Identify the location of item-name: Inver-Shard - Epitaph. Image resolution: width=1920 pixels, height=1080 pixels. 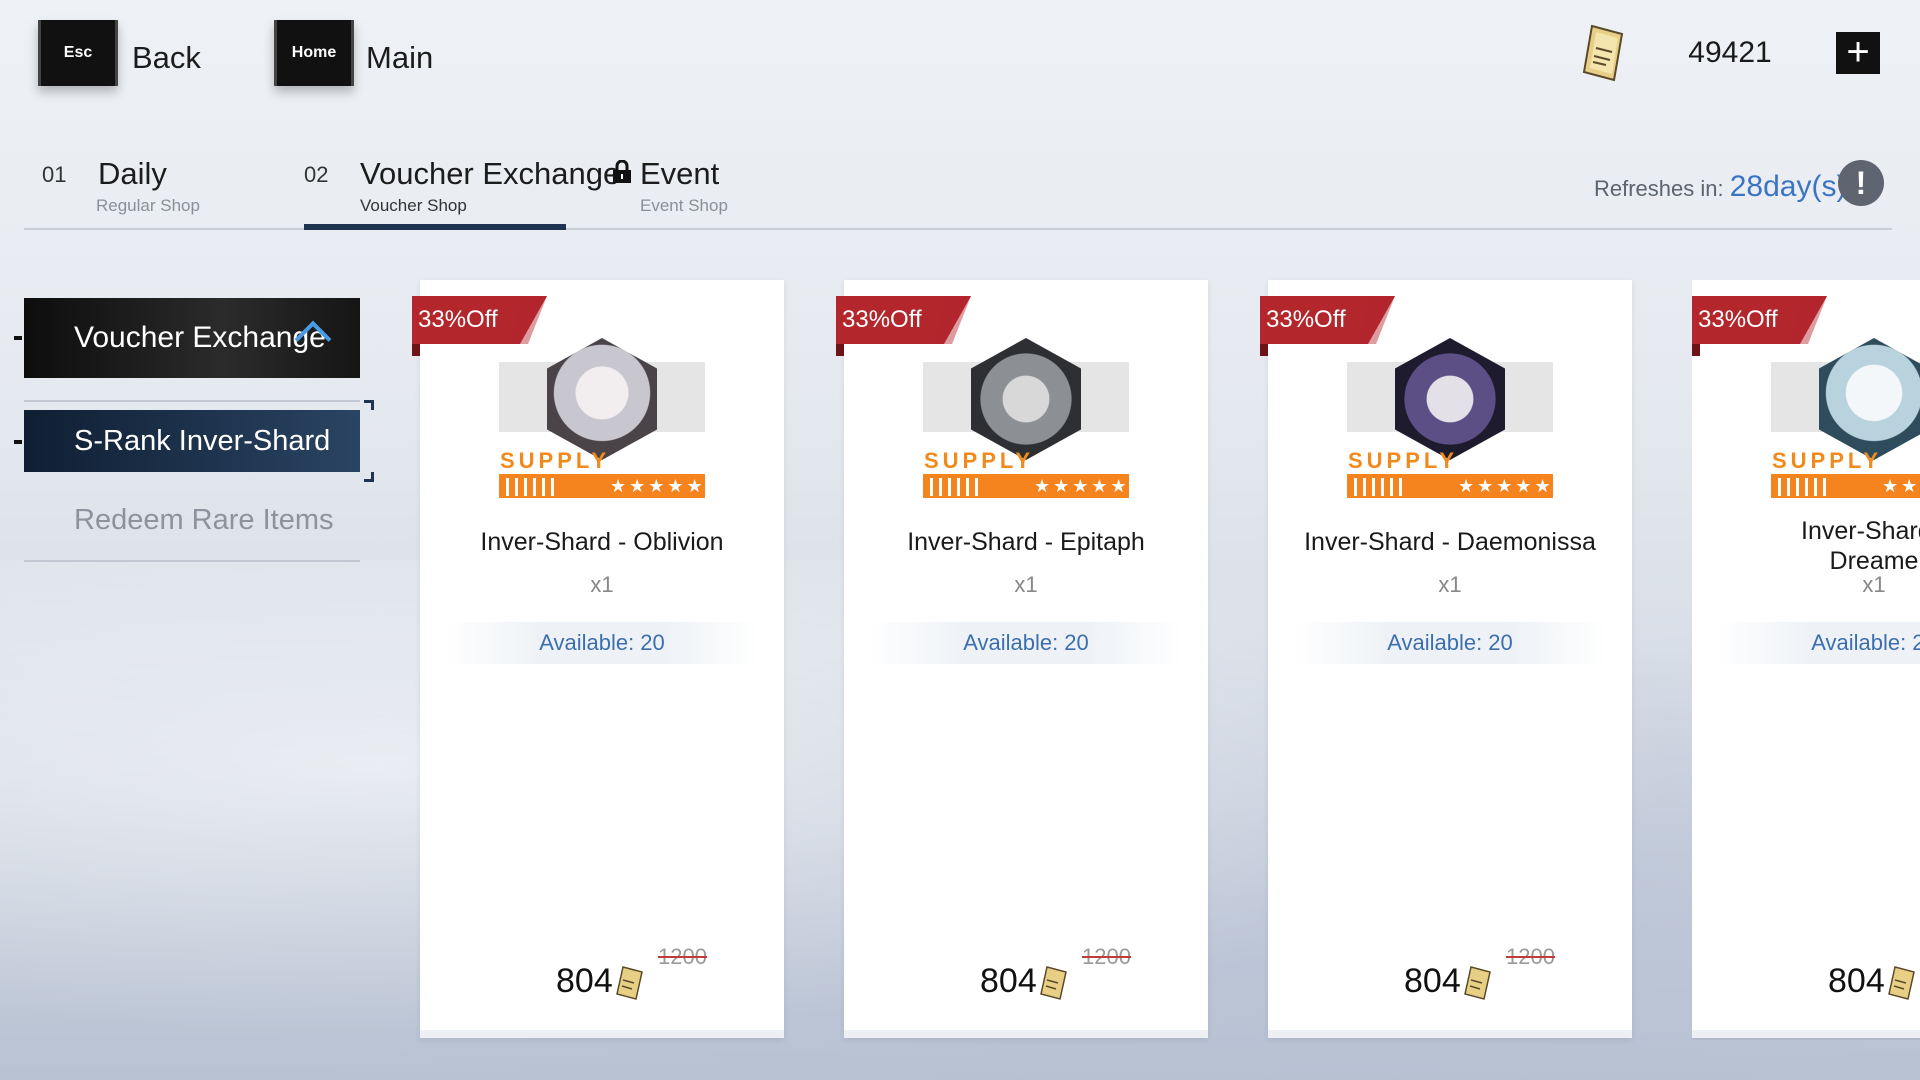
(1026, 542).